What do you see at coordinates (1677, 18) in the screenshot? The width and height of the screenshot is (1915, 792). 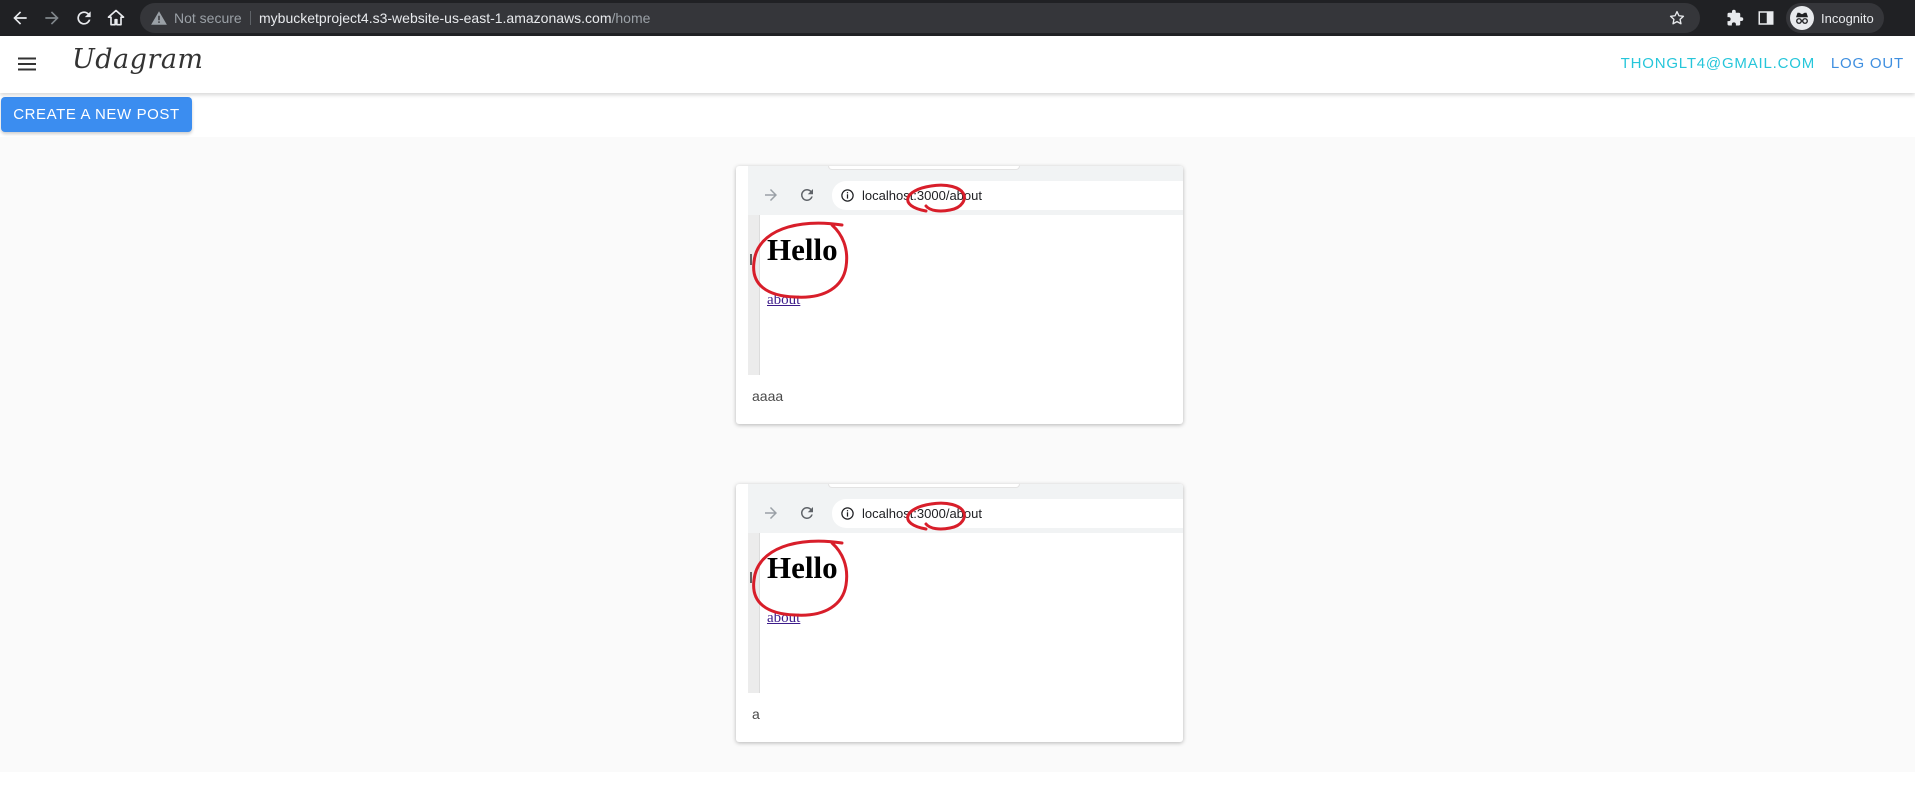 I see `bookmark-star-icon` at bounding box center [1677, 18].